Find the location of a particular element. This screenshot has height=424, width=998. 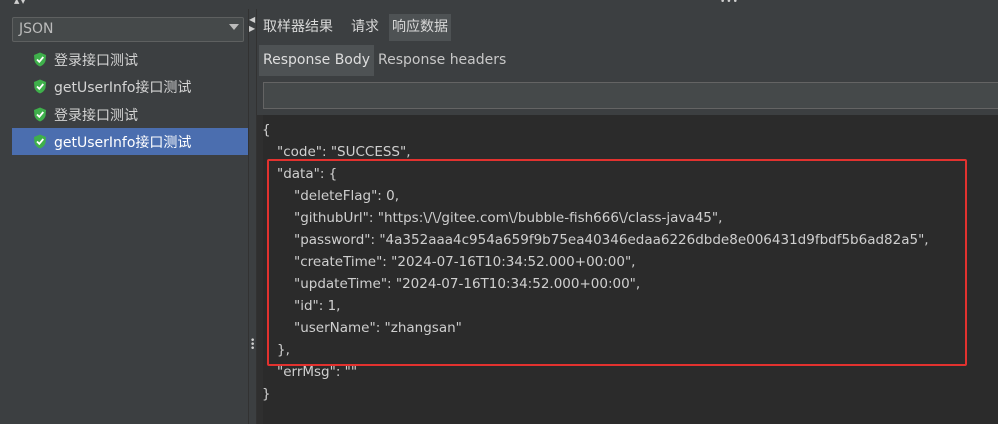

collapse-arrows-icon: ◀ ▶ is located at coordinates (252, 24).